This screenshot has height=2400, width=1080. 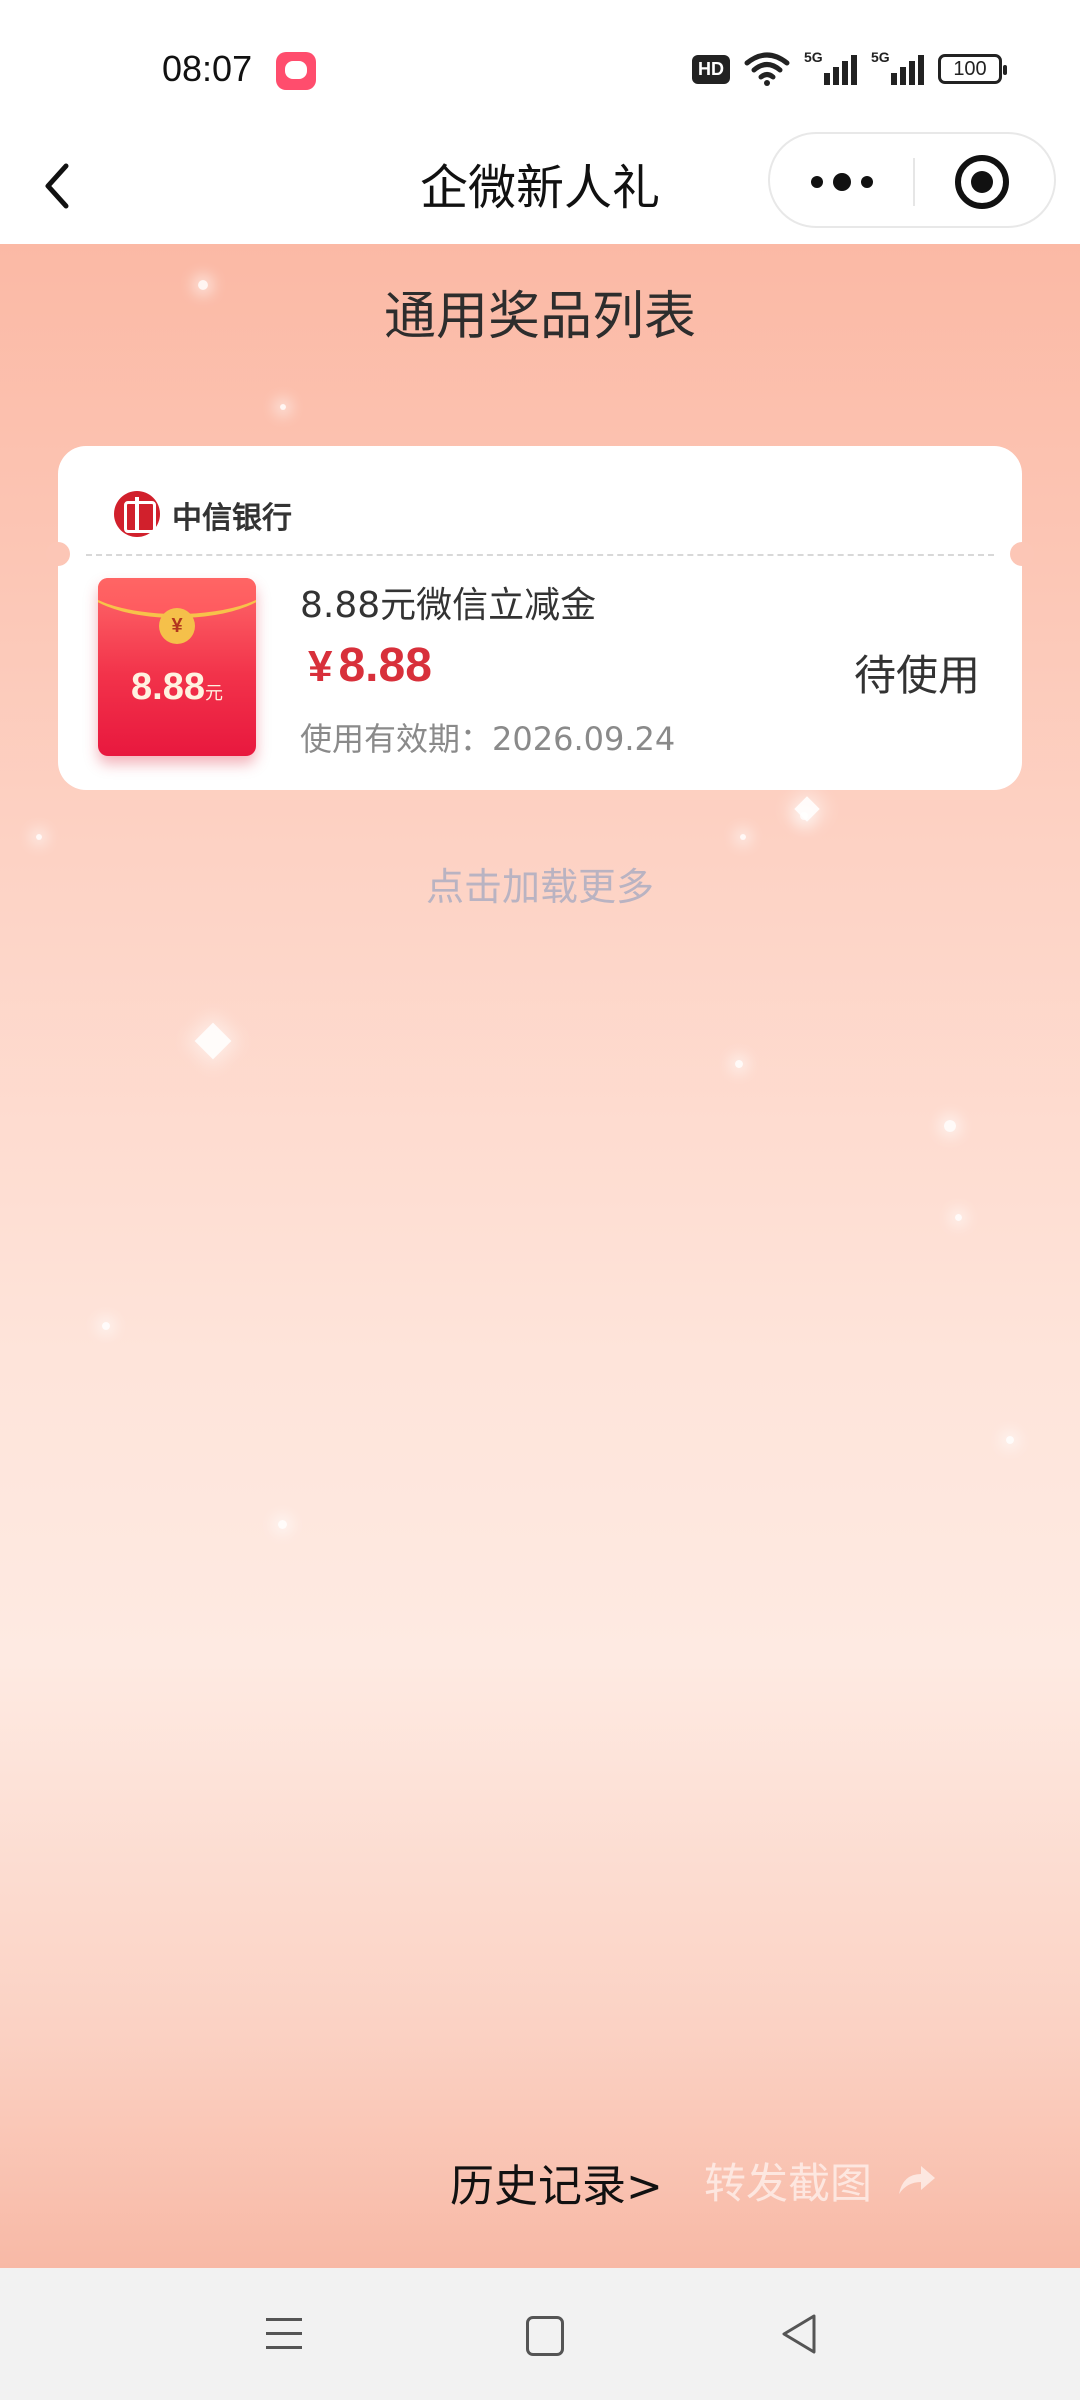 I want to click on menu-icon, so click(x=284, y=2319).